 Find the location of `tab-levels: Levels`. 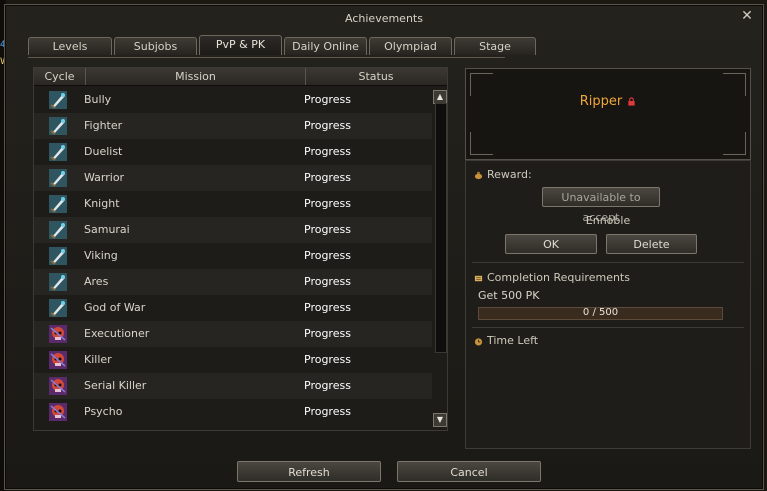

tab-levels: Levels is located at coordinates (70, 46).